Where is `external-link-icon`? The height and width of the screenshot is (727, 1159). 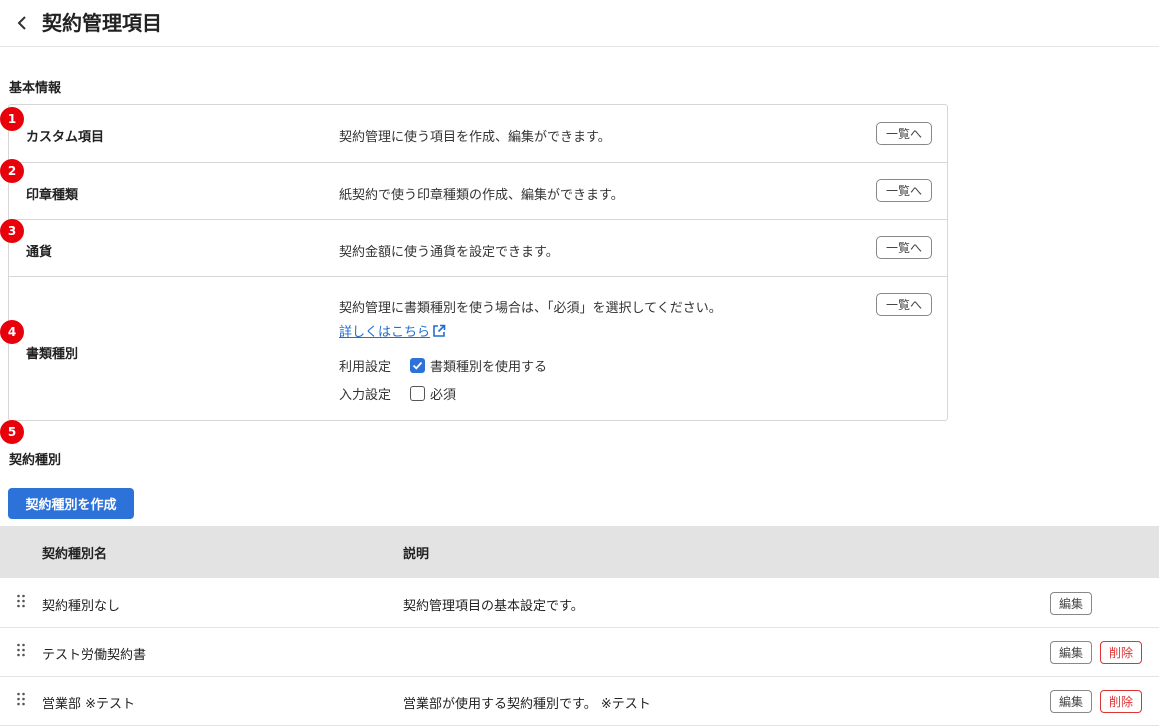
external-link-icon is located at coordinates (439, 330).